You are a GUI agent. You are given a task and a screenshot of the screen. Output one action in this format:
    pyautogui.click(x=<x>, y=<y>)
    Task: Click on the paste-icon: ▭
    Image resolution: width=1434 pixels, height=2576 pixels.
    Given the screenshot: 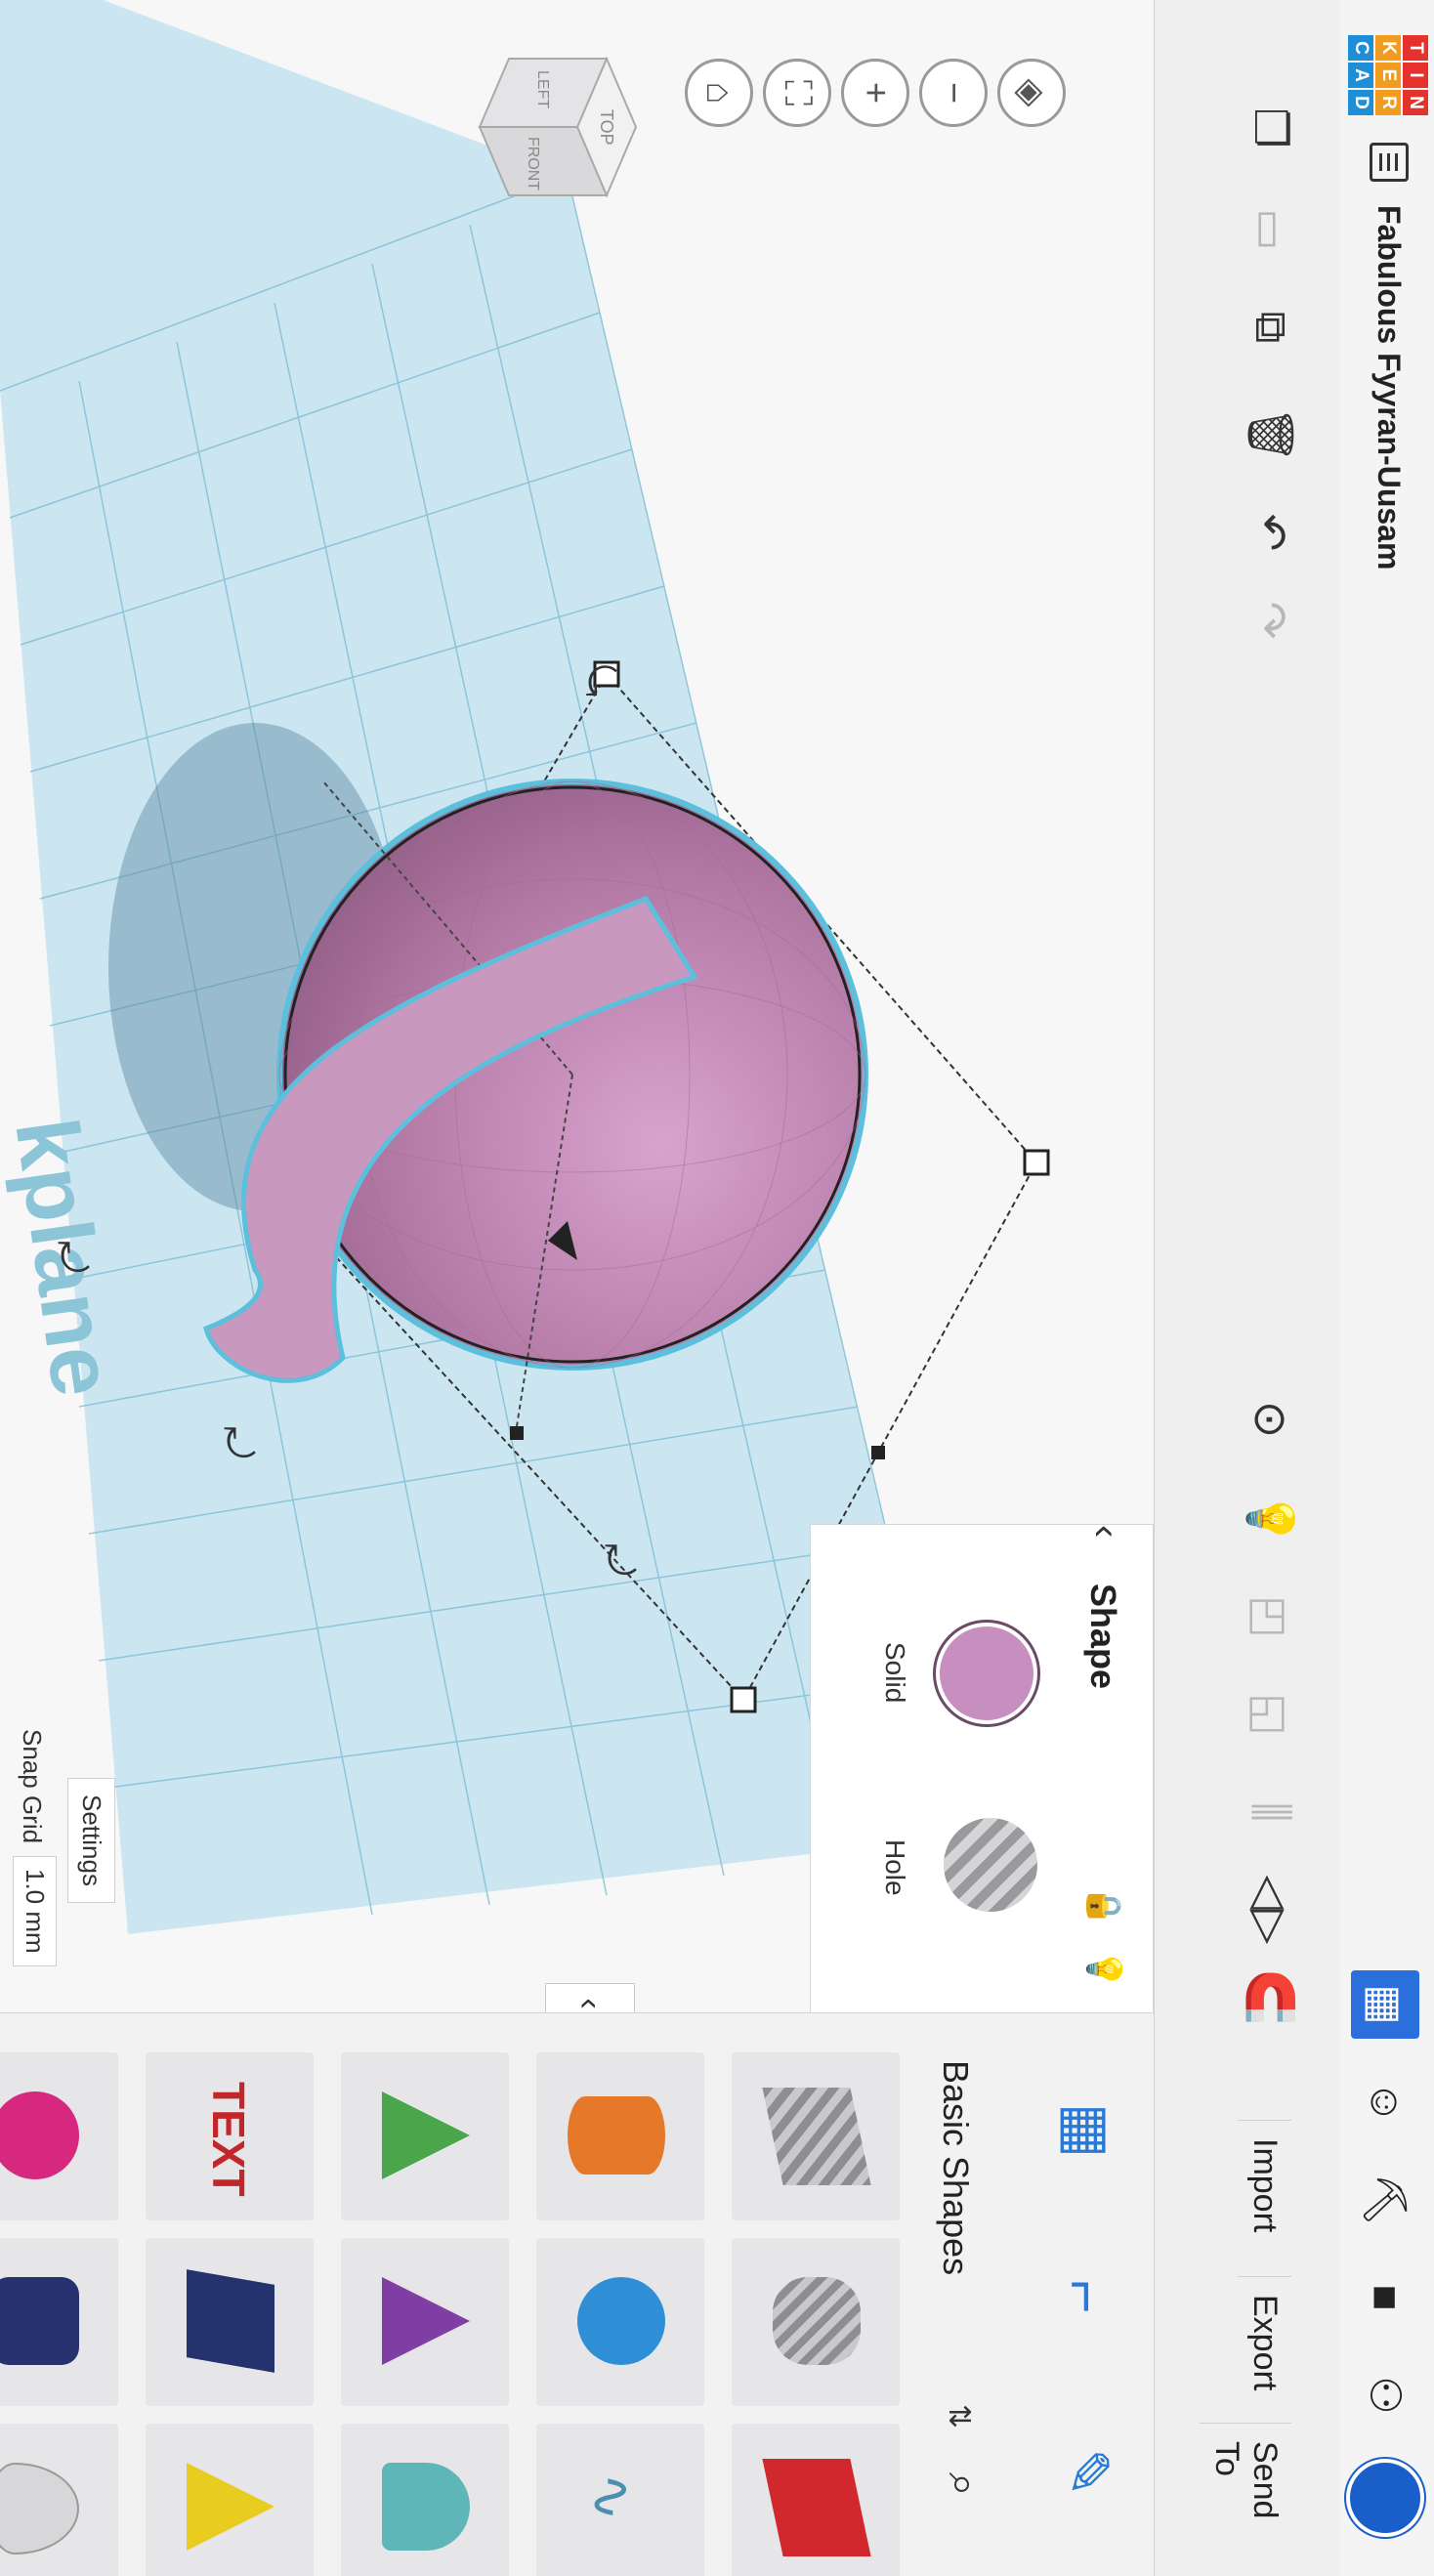 What is the action you would take?
    pyautogui.click(x=1271, y=229)
    